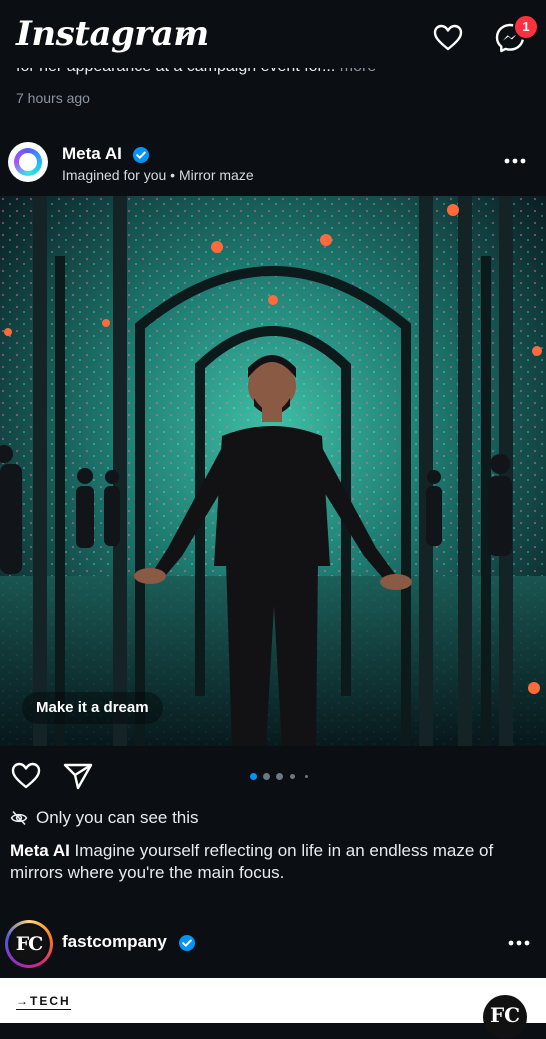 The image size is (546, 1039). I want to click on post-actions, so click(273, 778).